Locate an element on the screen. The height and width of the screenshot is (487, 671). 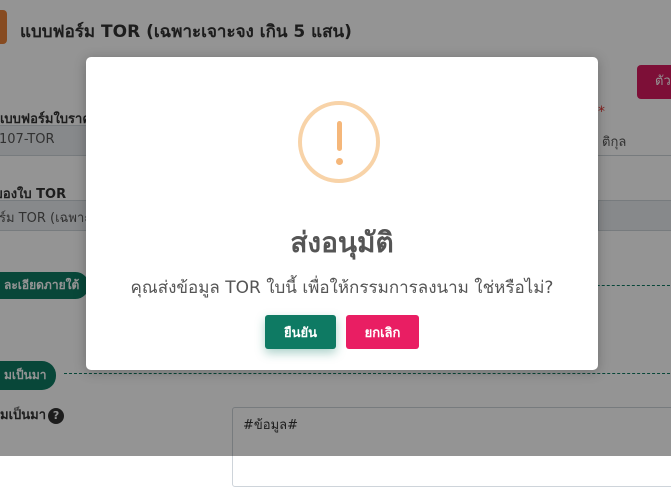
confirm-button: ยืนยัน is located at coordinates (300, 332).